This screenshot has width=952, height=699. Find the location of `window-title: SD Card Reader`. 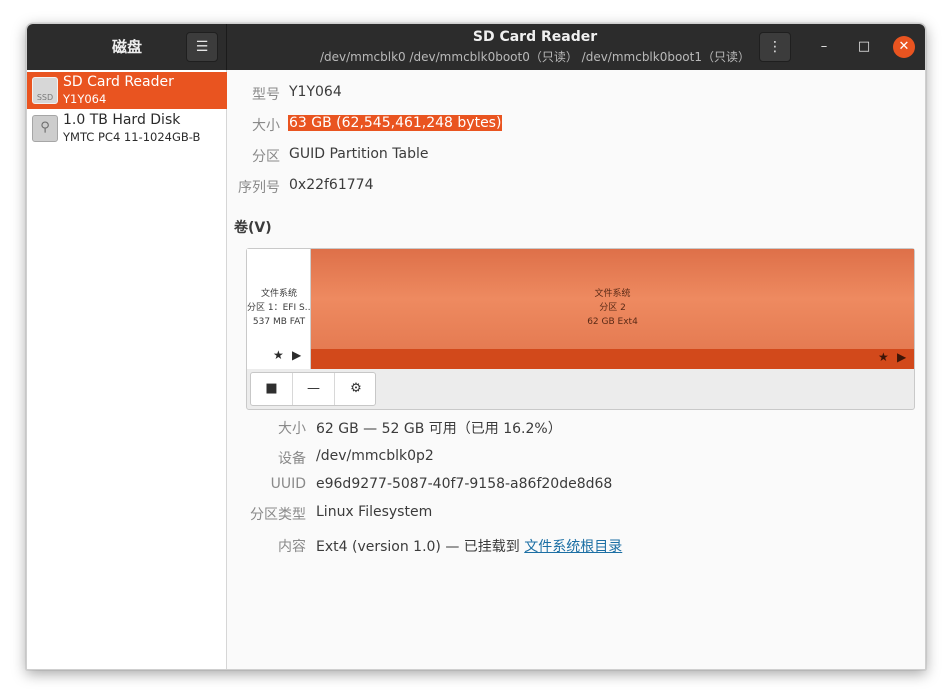

window-title: SD Card Reader is located at coordinates (535, 37).